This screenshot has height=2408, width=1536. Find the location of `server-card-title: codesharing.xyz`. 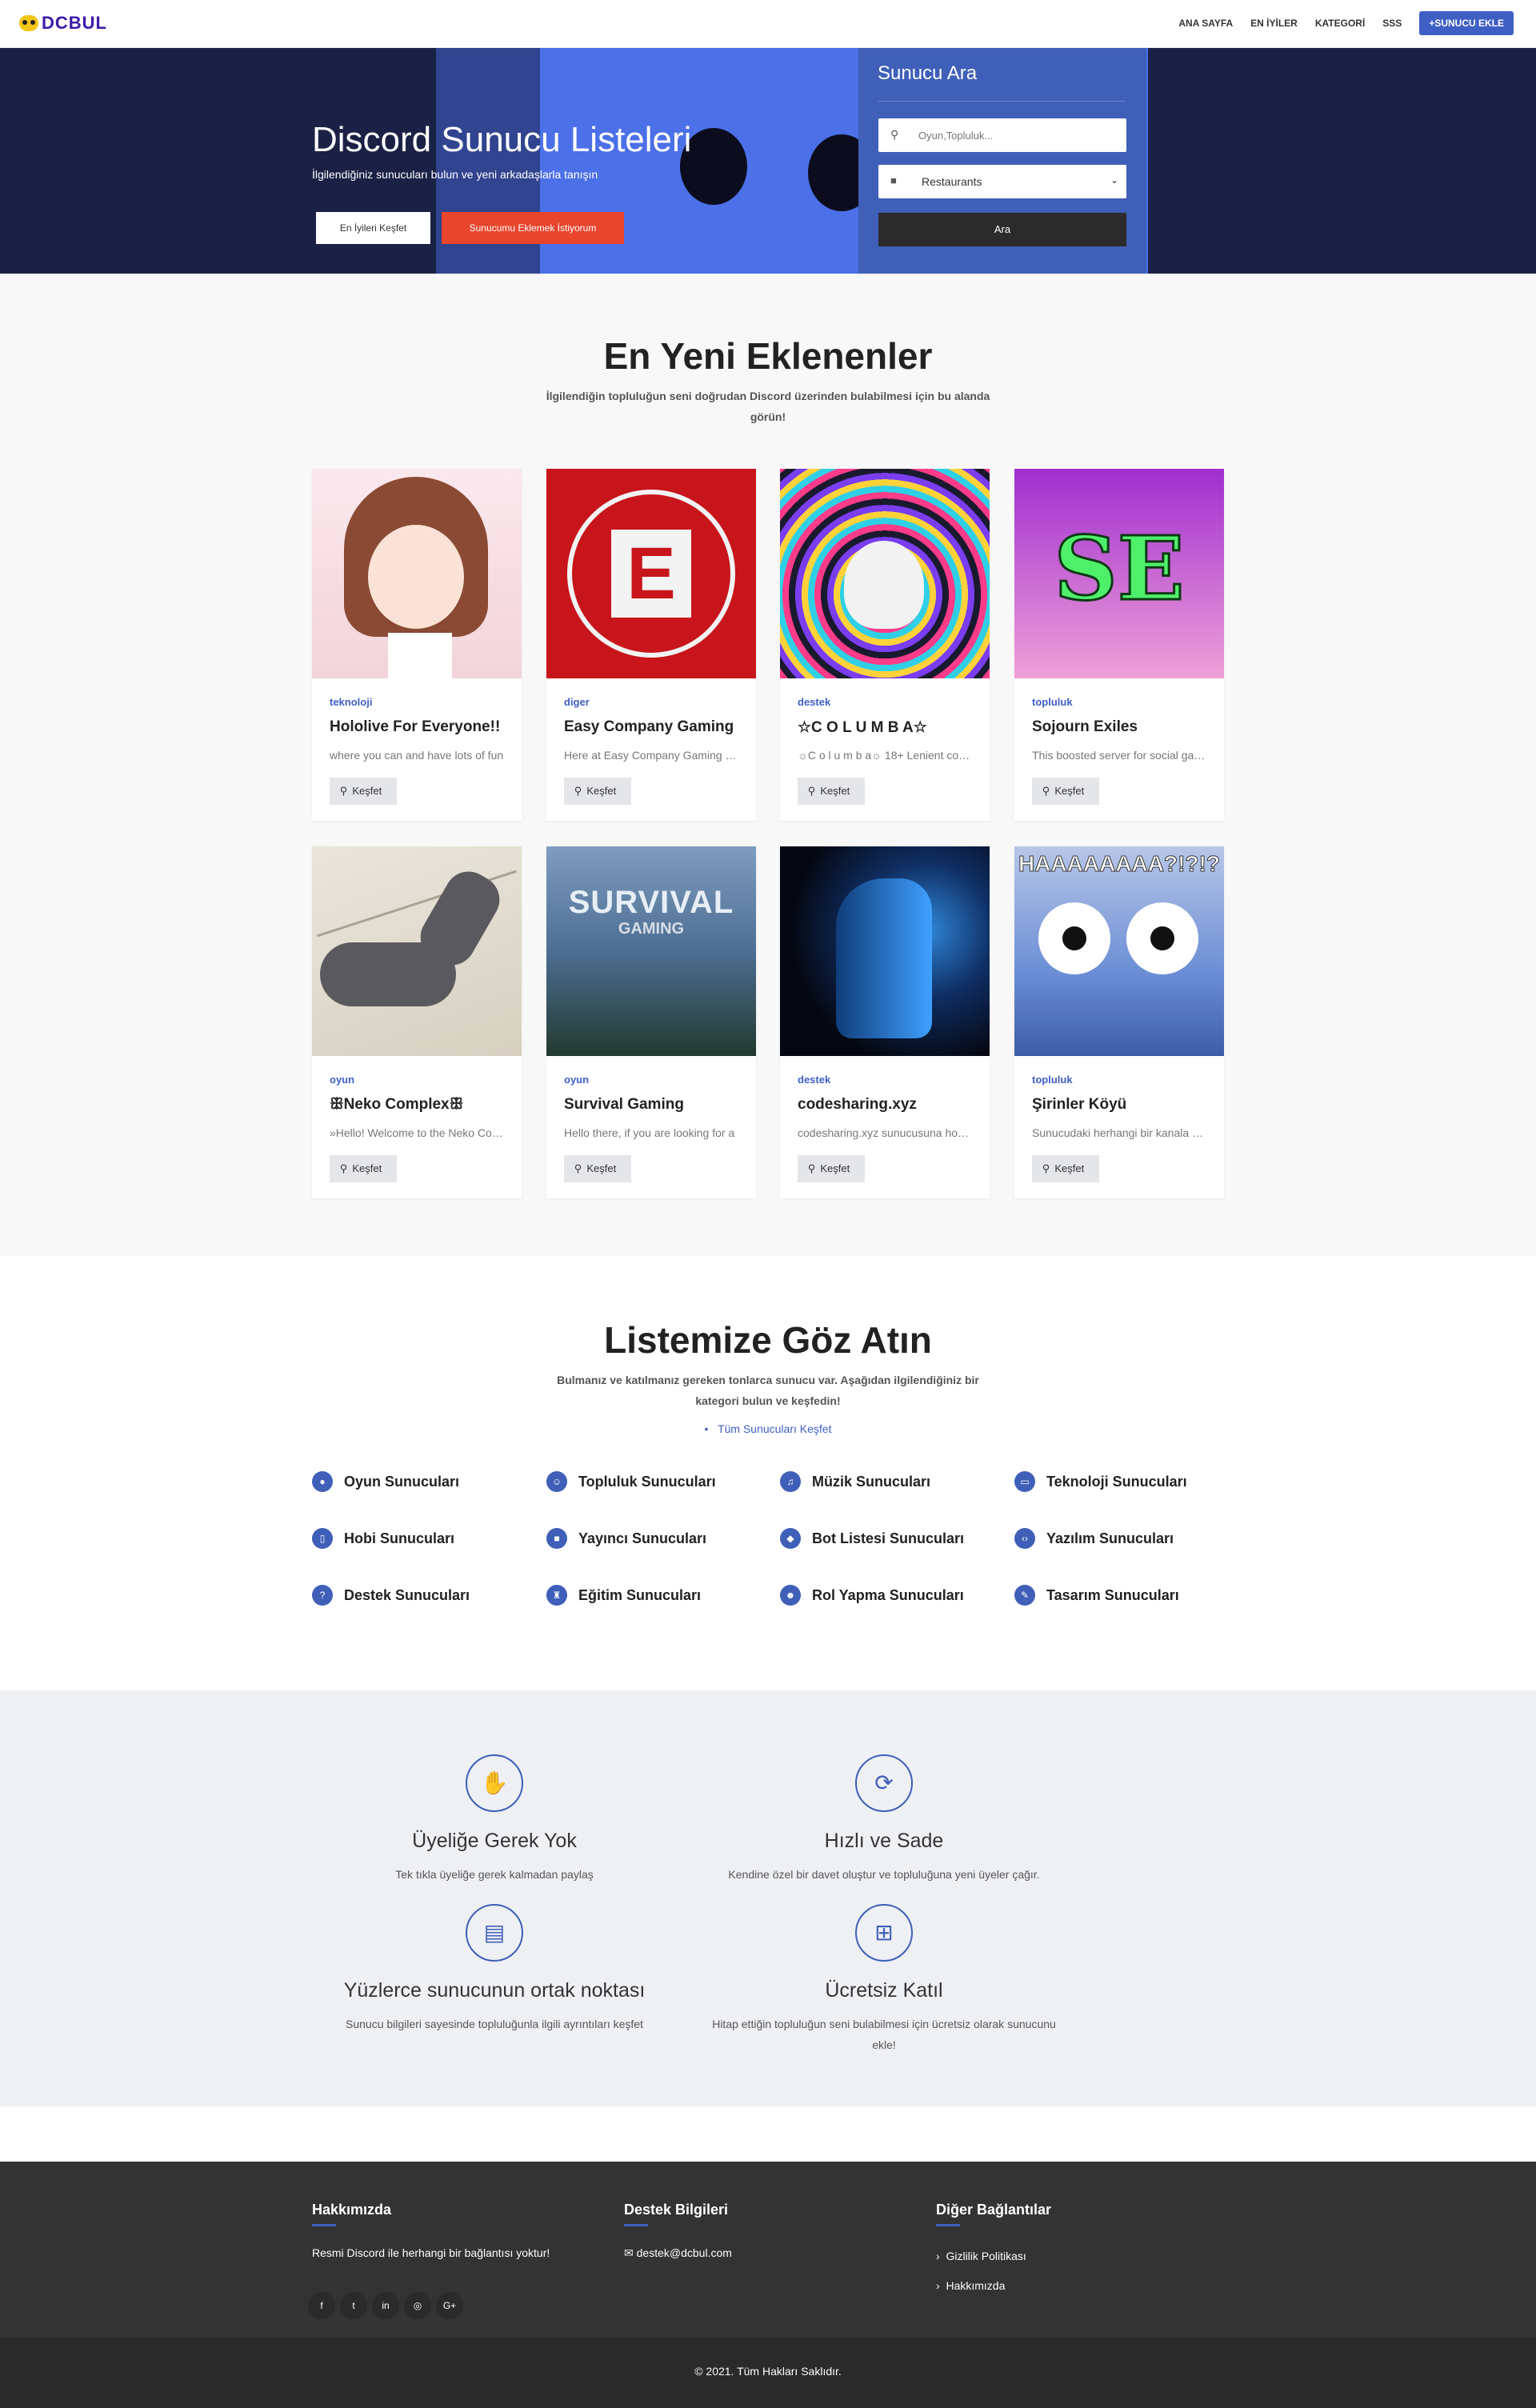

server-card-title: codesharing.xyz is located at coordinates (890, 1105).